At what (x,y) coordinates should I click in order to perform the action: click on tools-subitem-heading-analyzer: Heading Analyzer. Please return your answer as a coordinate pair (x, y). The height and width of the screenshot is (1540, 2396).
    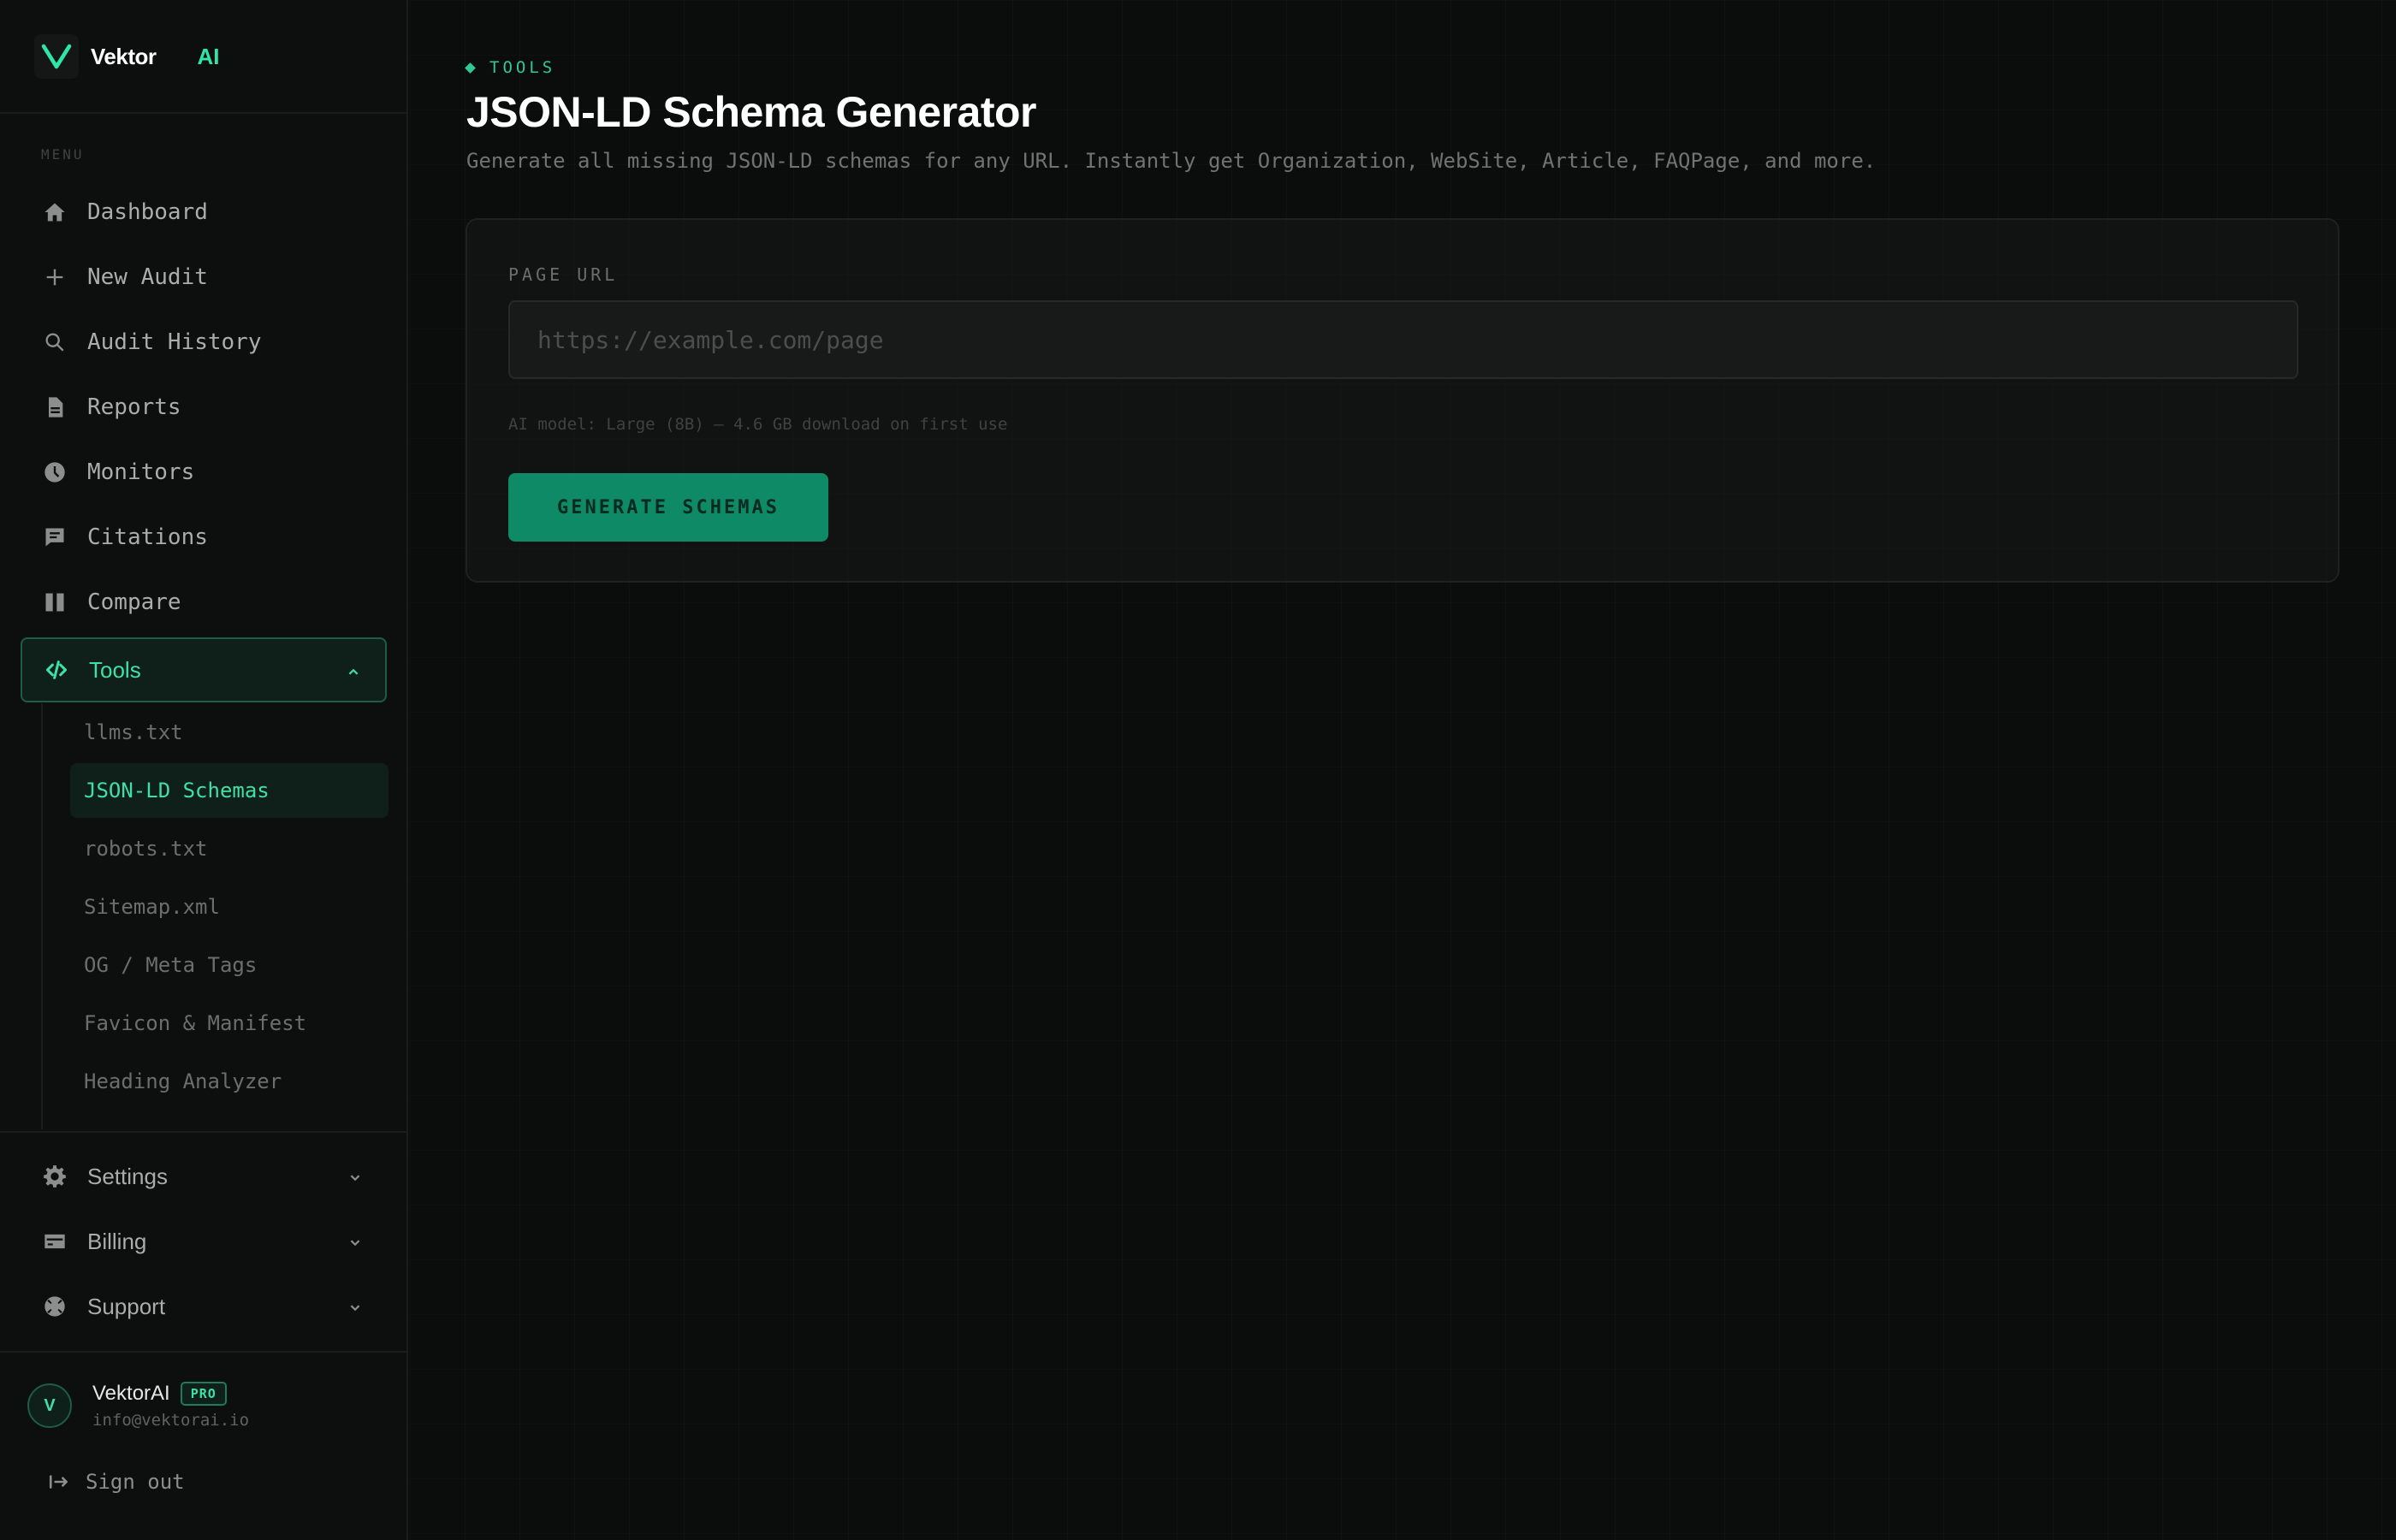
    Looking at the image, I should click on (229, 1081).